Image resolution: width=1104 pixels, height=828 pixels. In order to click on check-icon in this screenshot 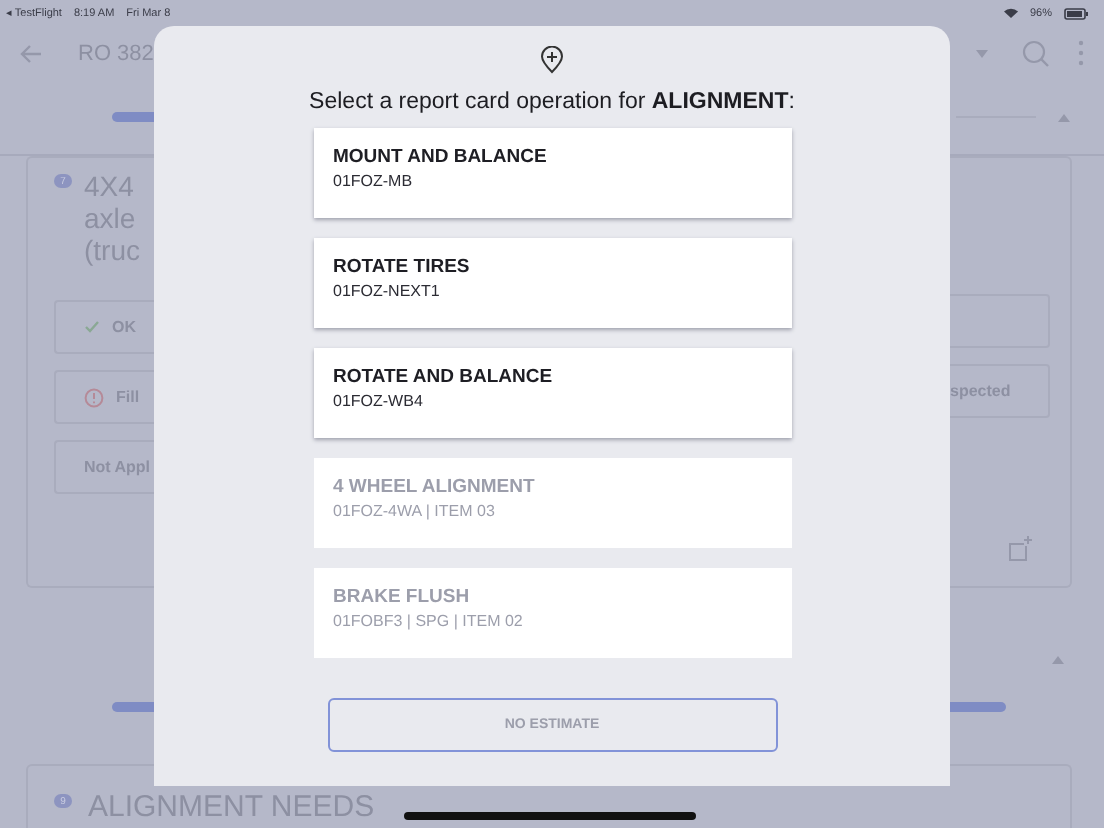, I will do `click(92, 327)`.